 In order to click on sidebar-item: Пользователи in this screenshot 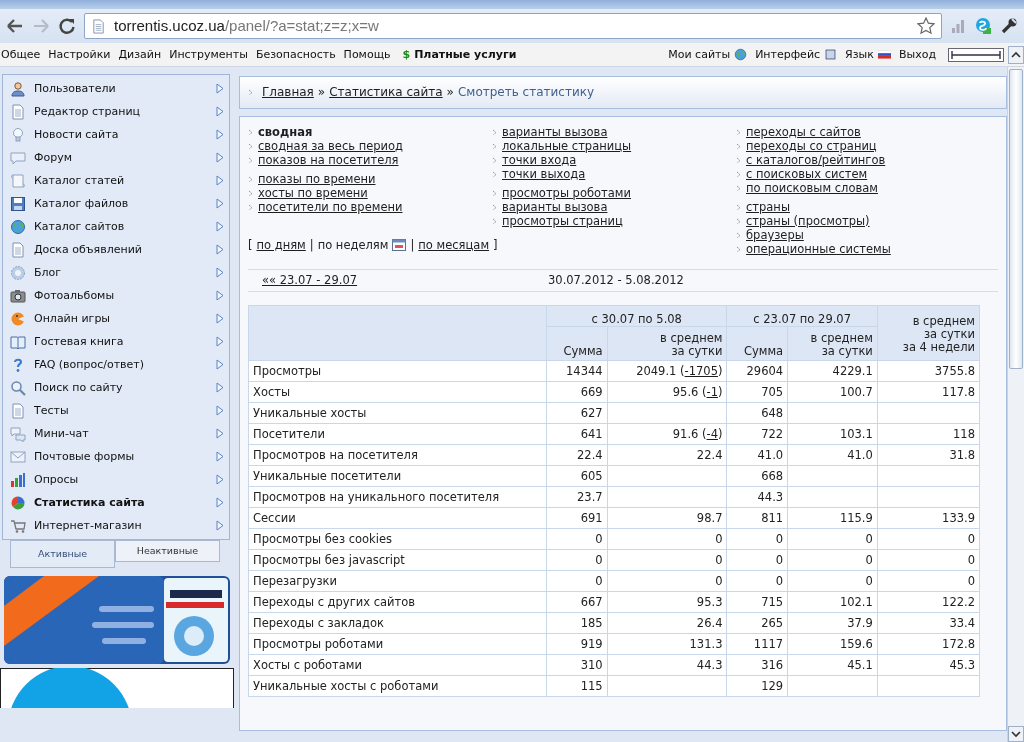, I will do `click(116, 88)`.